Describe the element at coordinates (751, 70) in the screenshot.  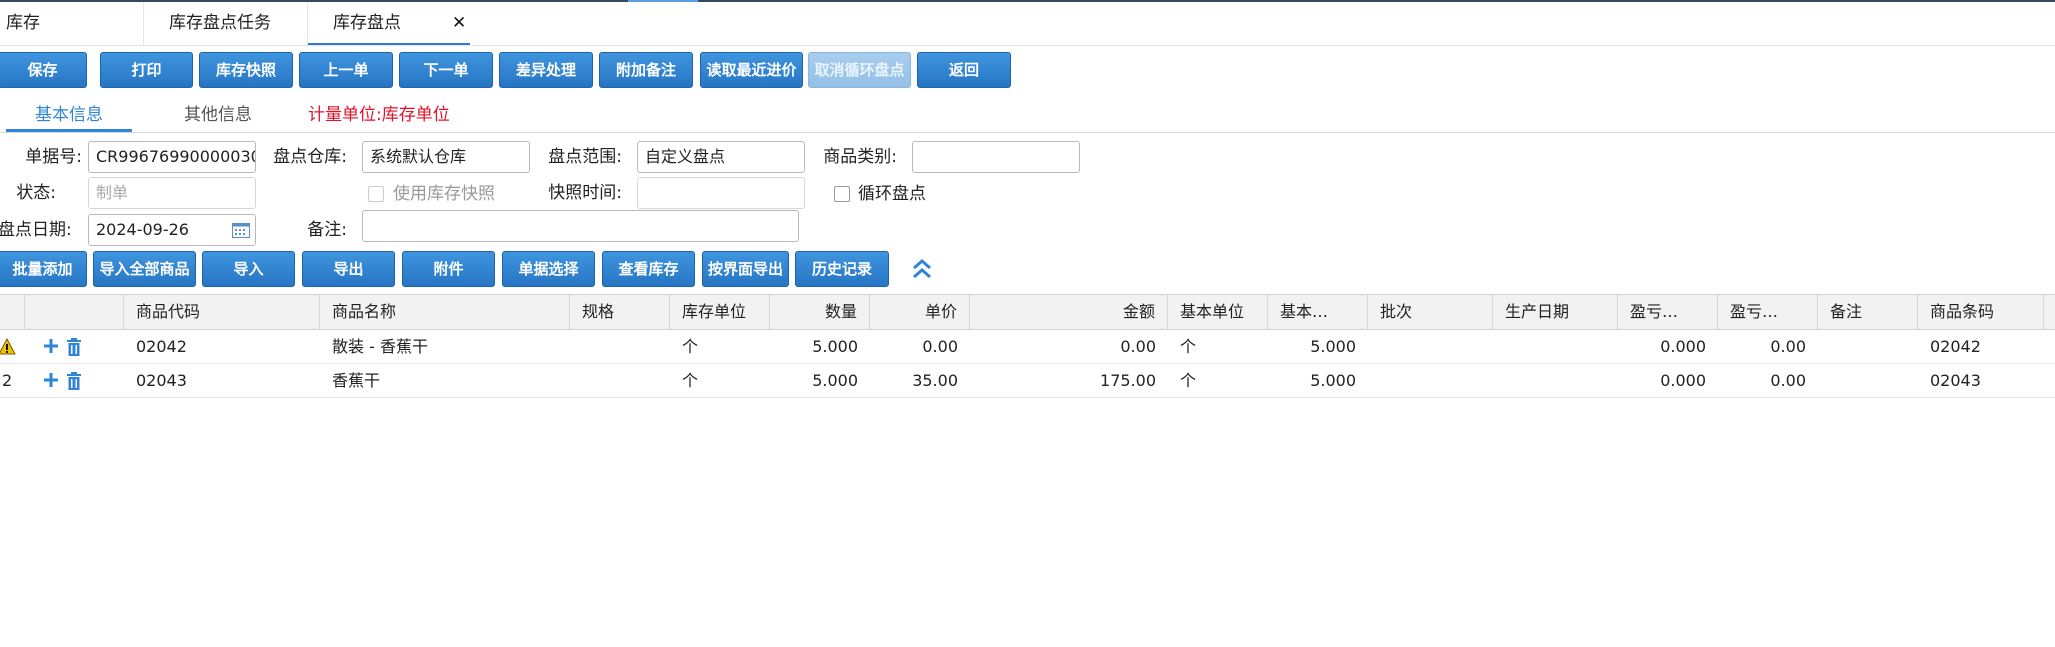
I see `read-recent-price-button: 读取最近进价` at that location.